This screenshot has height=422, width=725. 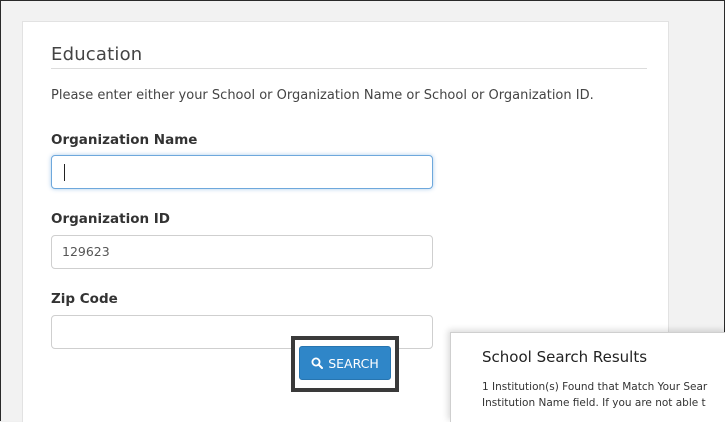 What do you see at coordinates (242, 252) in the screenshot?
I see `organization-id-input: 129623` at bounding box center [242, 252].